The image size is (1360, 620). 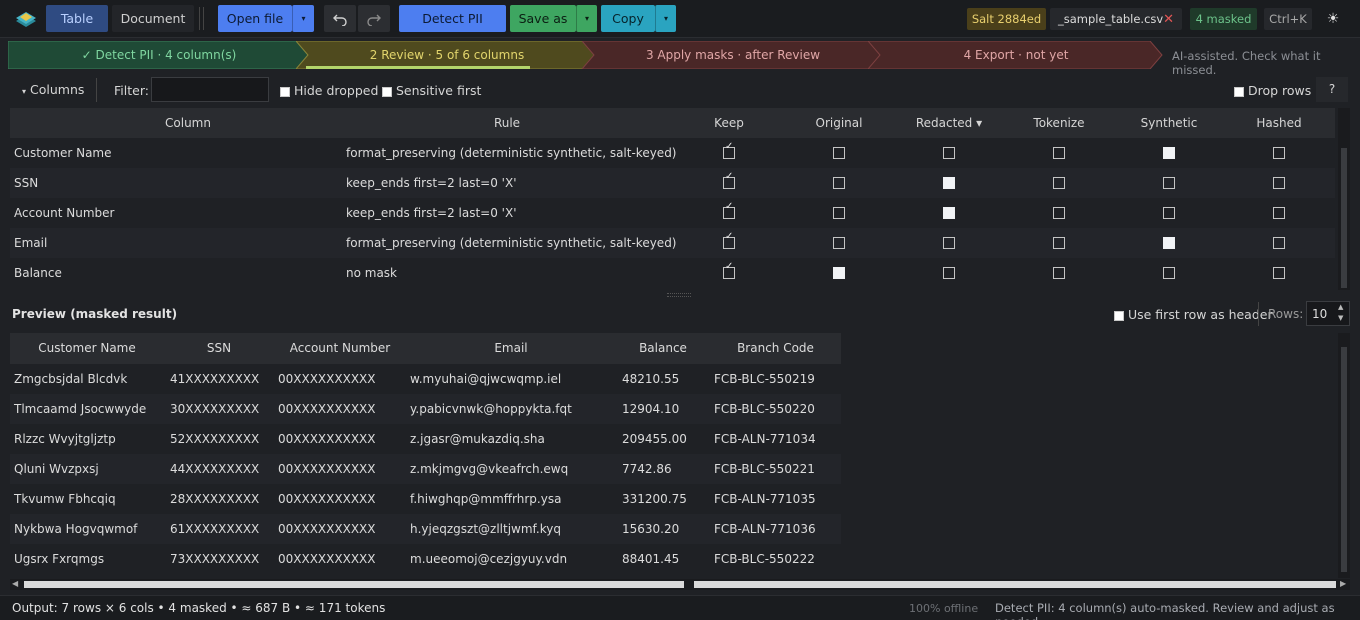 I want to click on rows-stepper: 10 ▲ ▼, so click(x=1328, y=313).